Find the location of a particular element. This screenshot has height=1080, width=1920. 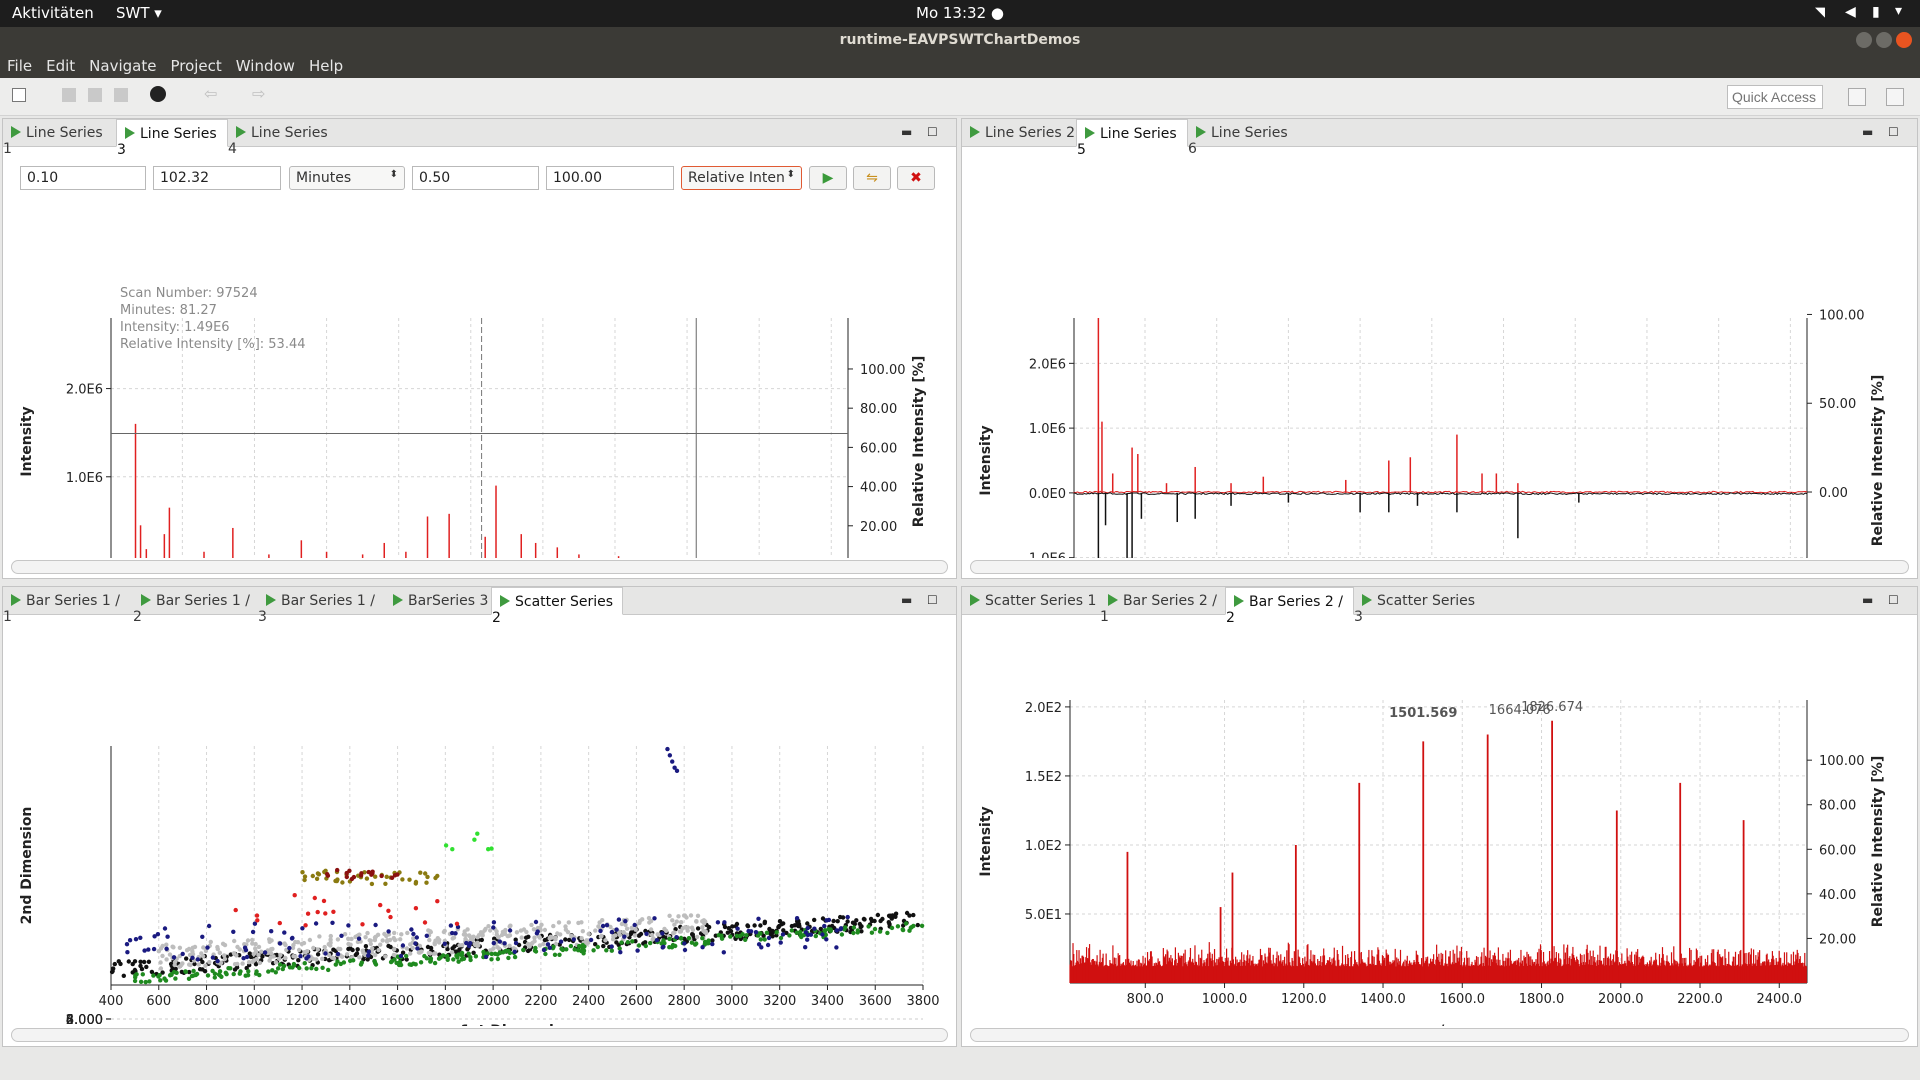

tab-line-series-1: Line Series 1 is located at coordinates (59, 138).